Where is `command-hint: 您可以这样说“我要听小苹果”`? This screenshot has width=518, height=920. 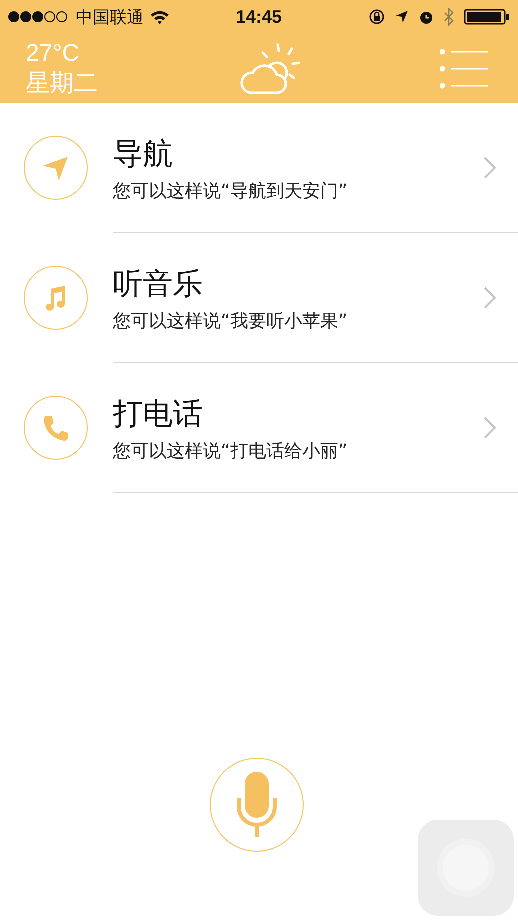
command-hint: 您可以这样说“我要听小苹果” is located at coordinates (231, 321).